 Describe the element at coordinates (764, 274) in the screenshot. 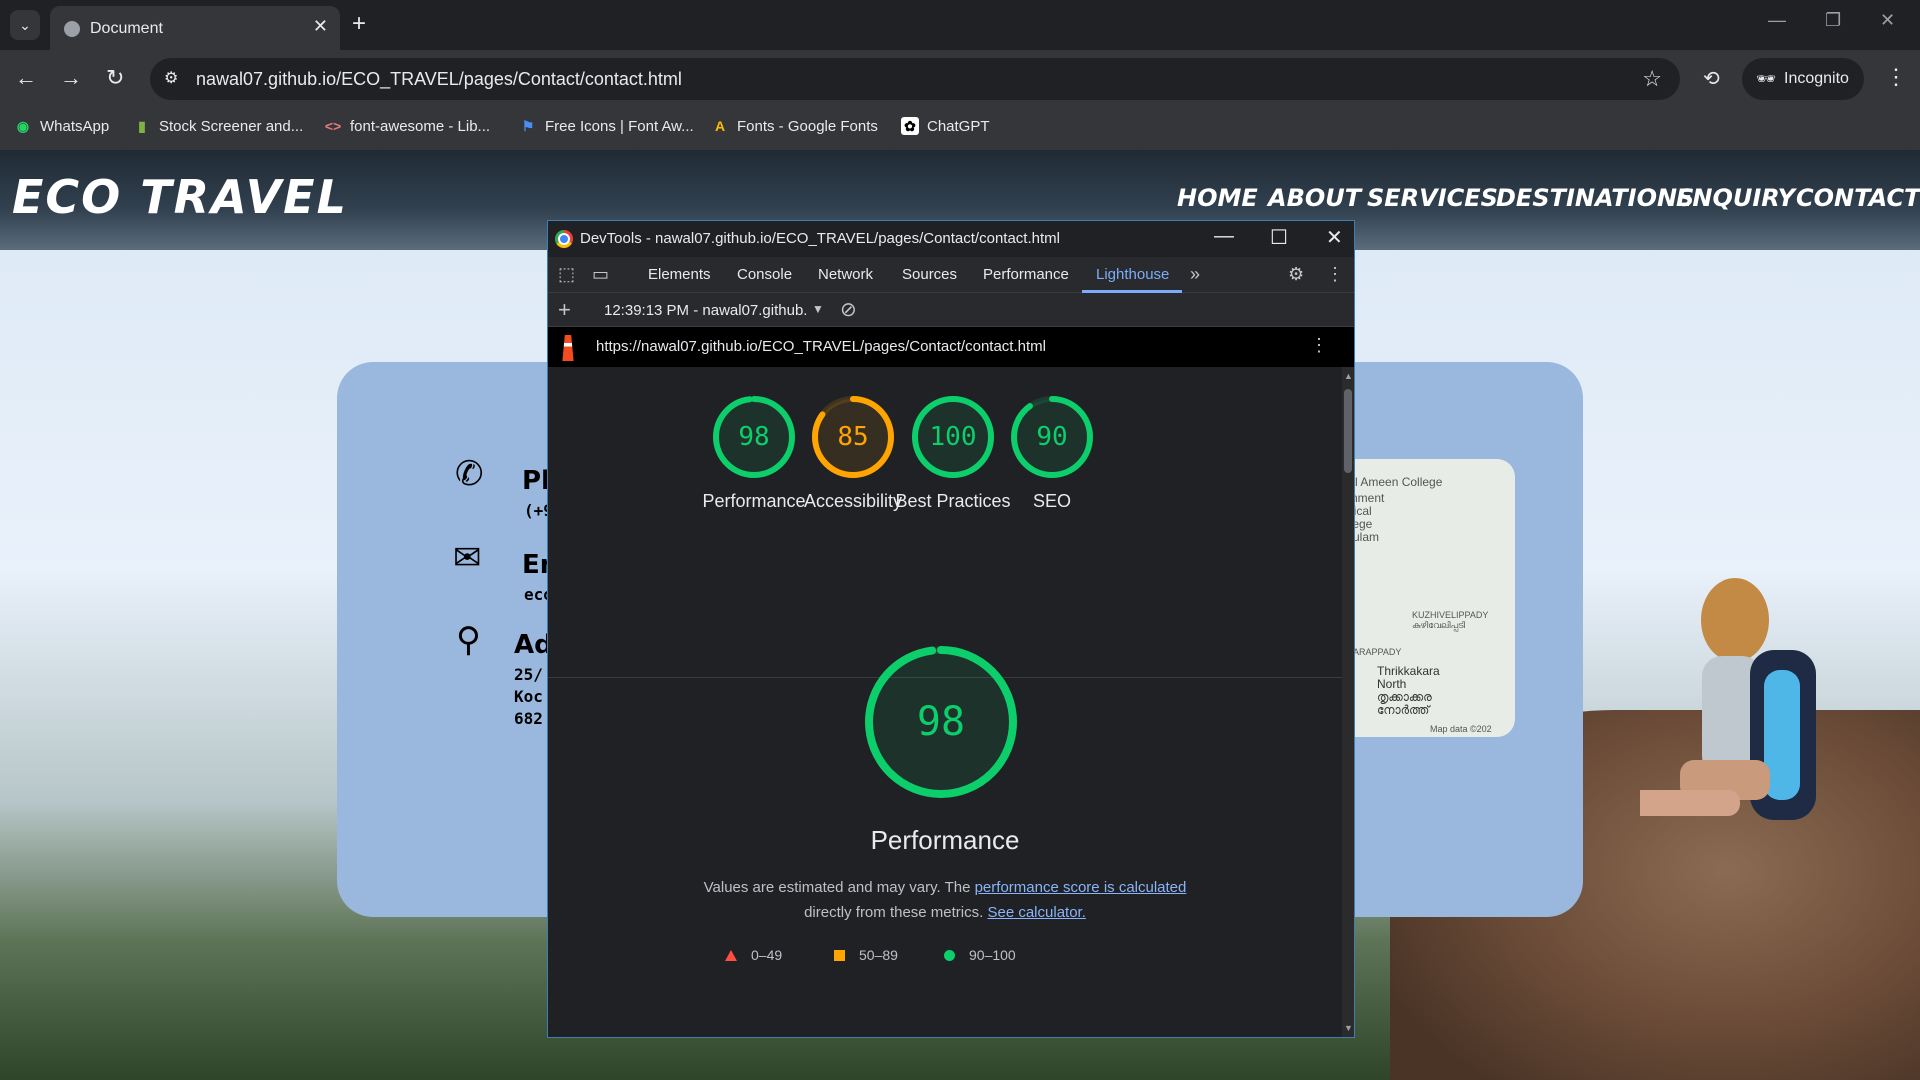

I see `tab-console: Console` at that location.